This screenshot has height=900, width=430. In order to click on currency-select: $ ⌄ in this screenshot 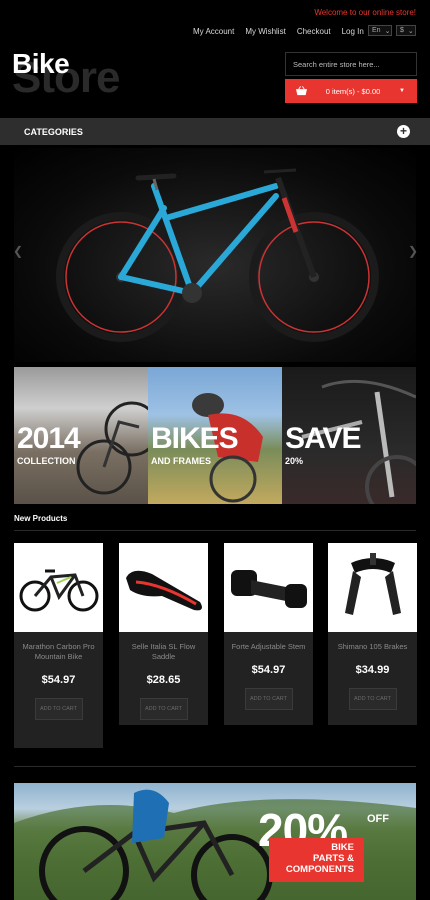, I will do `click(406, 30)`.